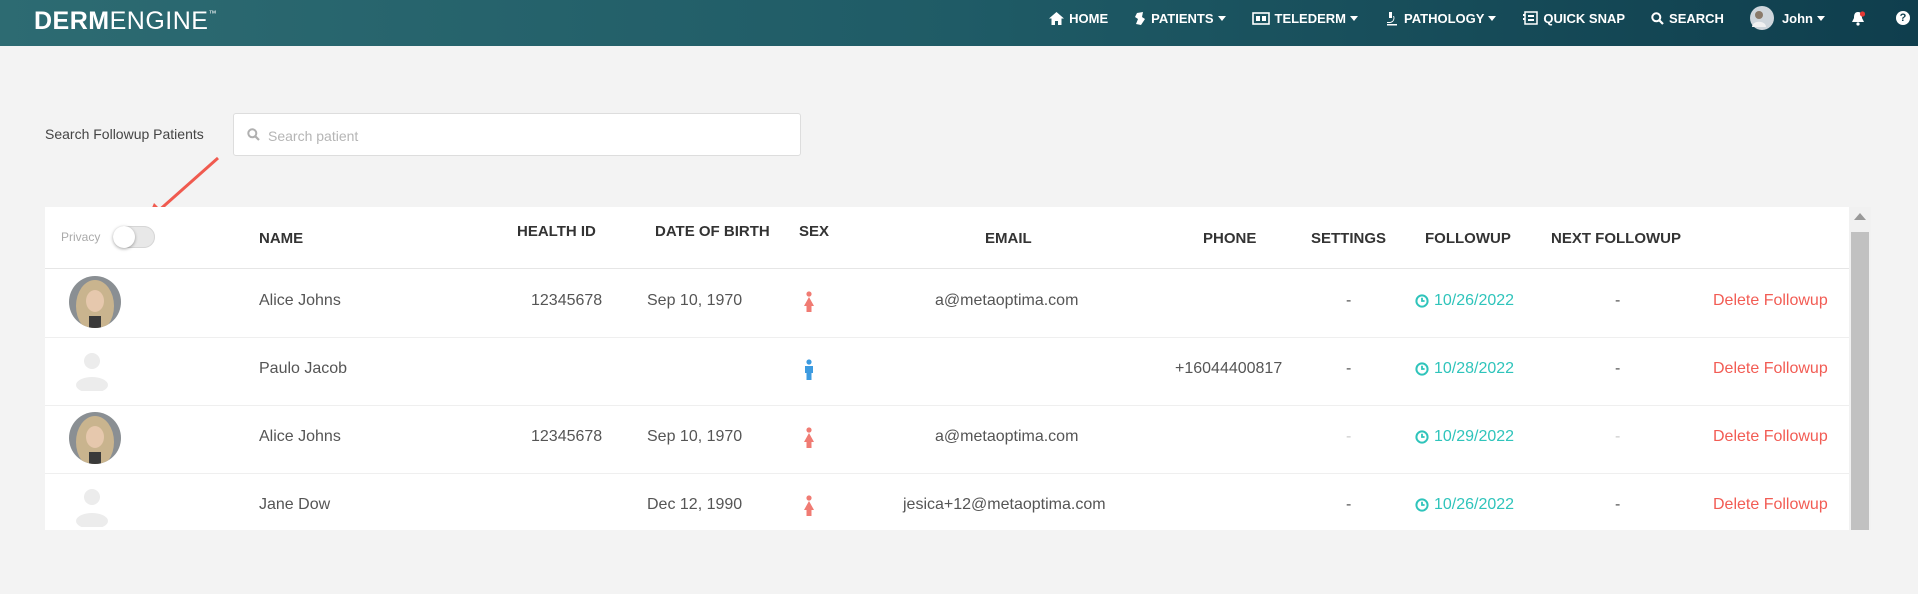  I want to click on derm-engine-logo: DERMENGINE™, so click(125, 21).